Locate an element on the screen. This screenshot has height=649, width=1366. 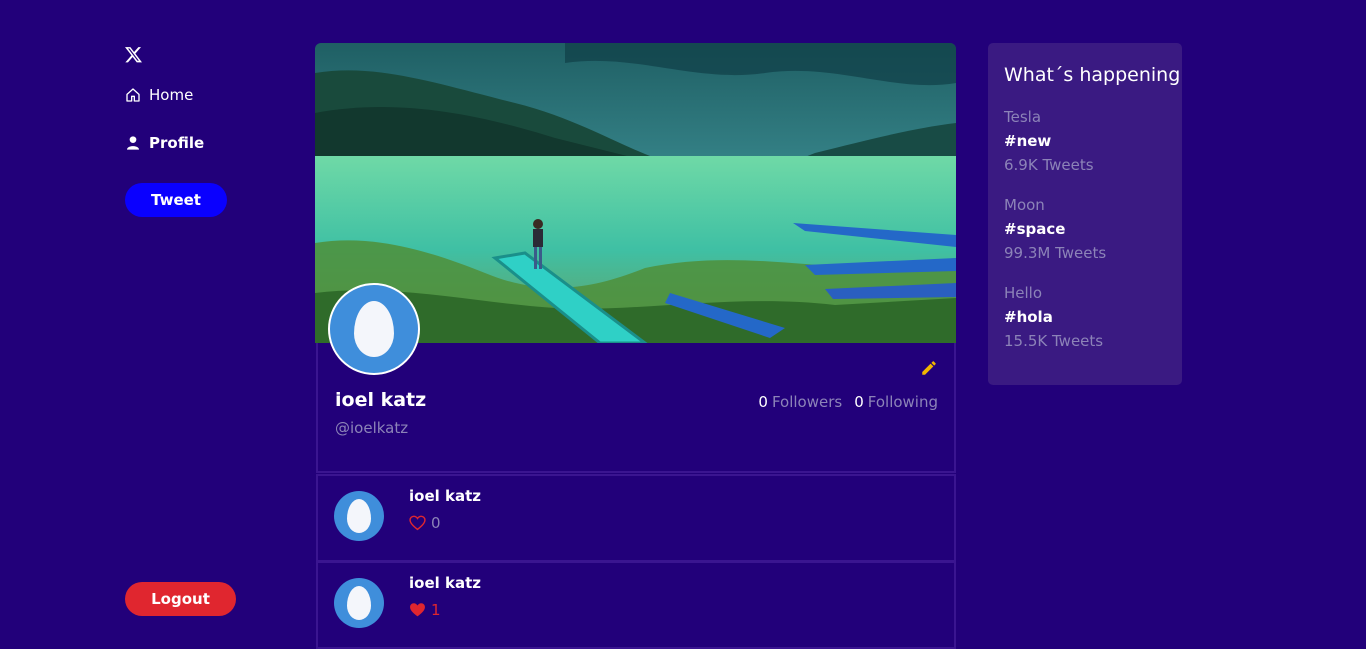
like-count: 0 is located at coordinates (436, 523).